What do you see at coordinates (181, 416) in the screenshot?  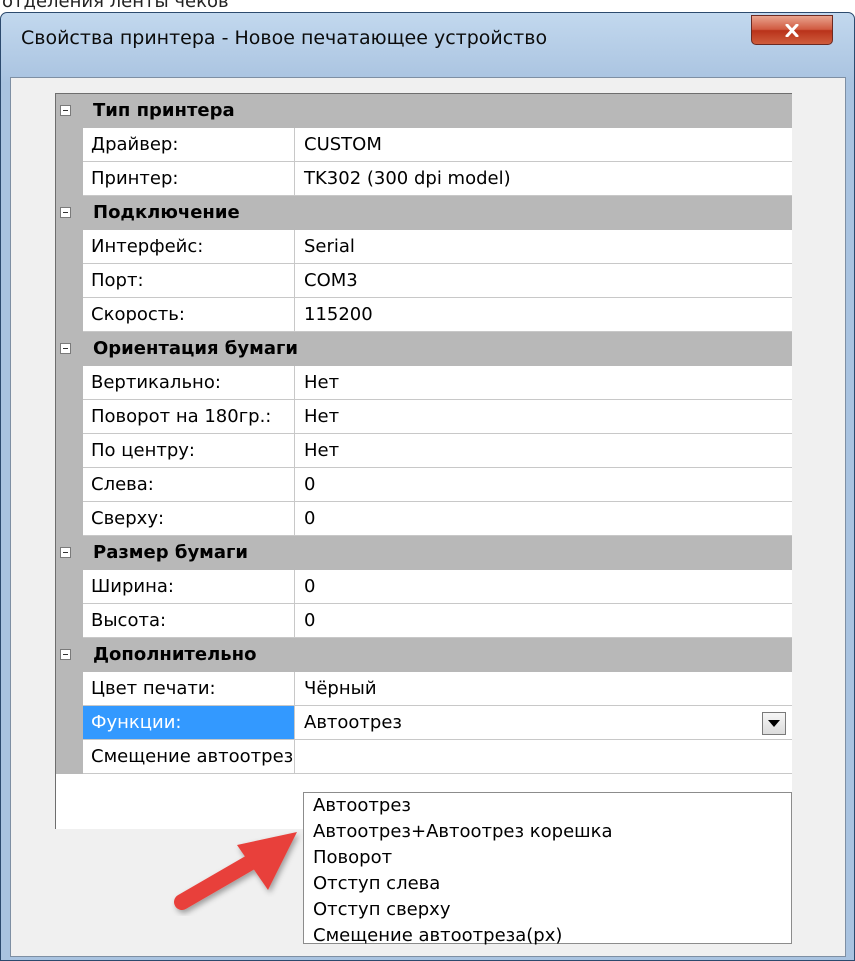 I see `property-name: Поворот на 180гр.:` at bounding box center [181, 416].